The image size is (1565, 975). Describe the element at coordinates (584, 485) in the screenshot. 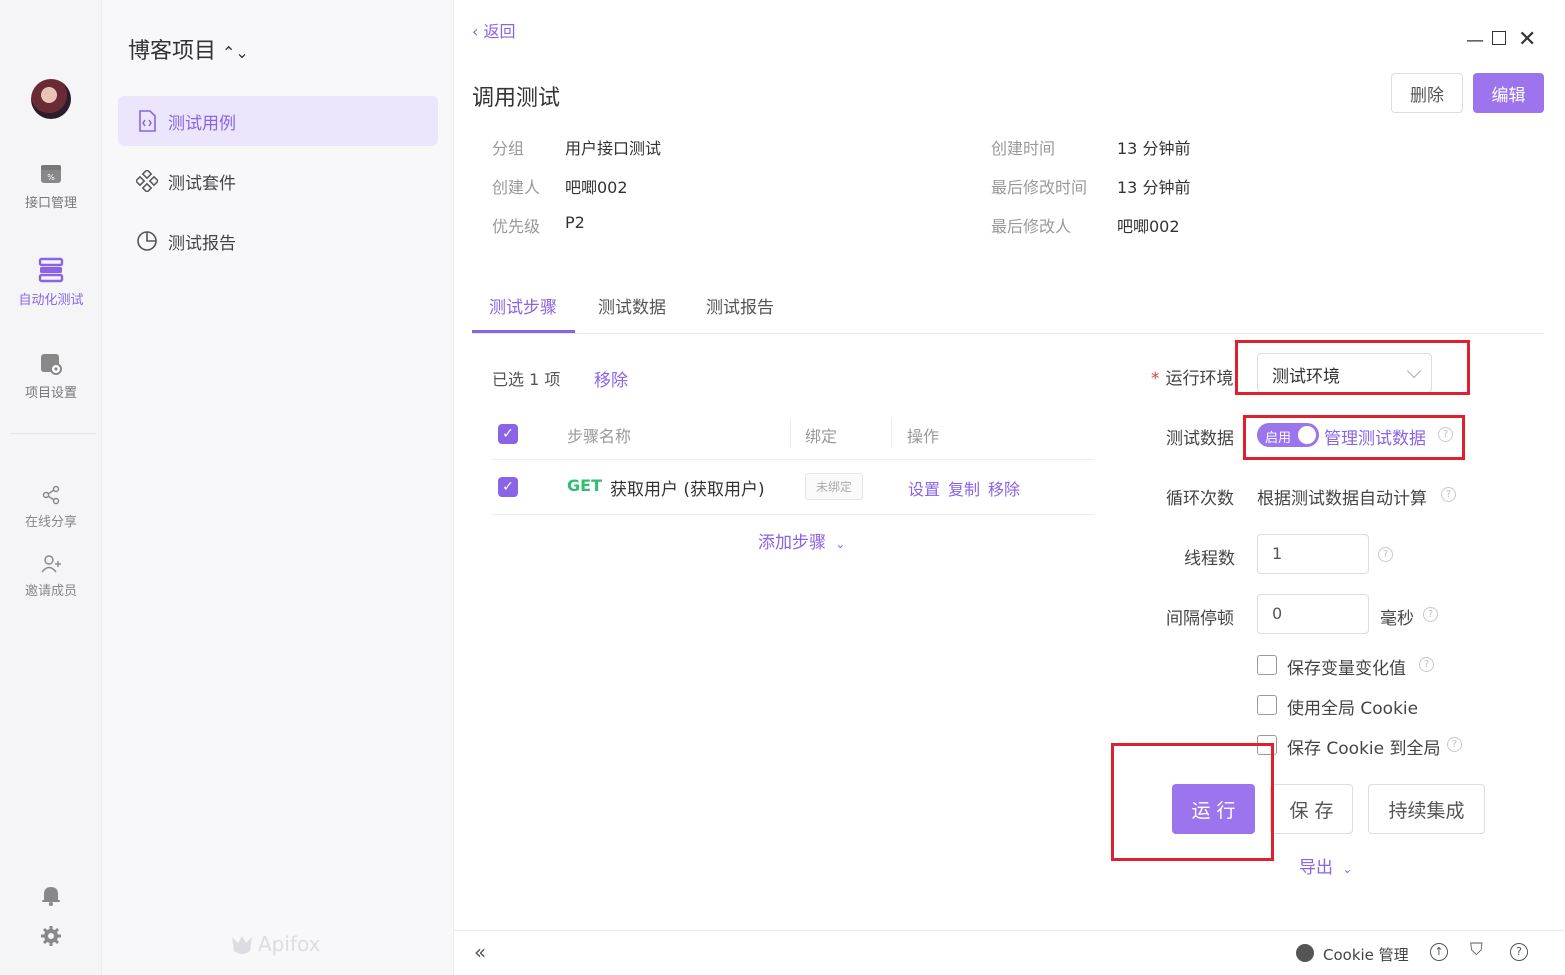

I see `http-method-badge: GET` at that location.